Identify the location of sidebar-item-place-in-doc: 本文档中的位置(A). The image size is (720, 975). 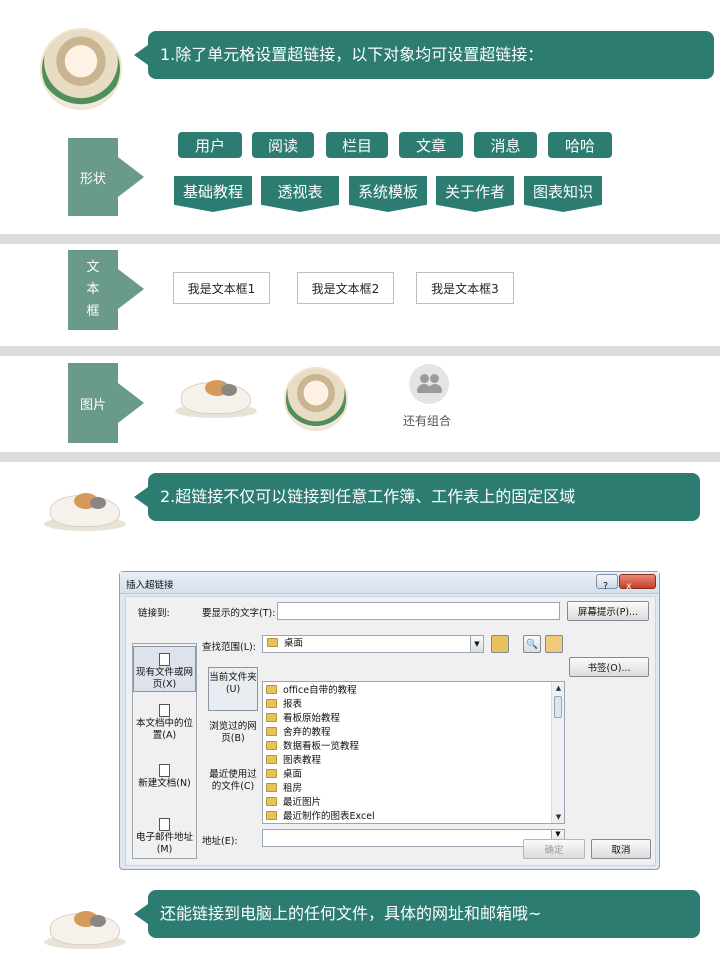
(164, 727).